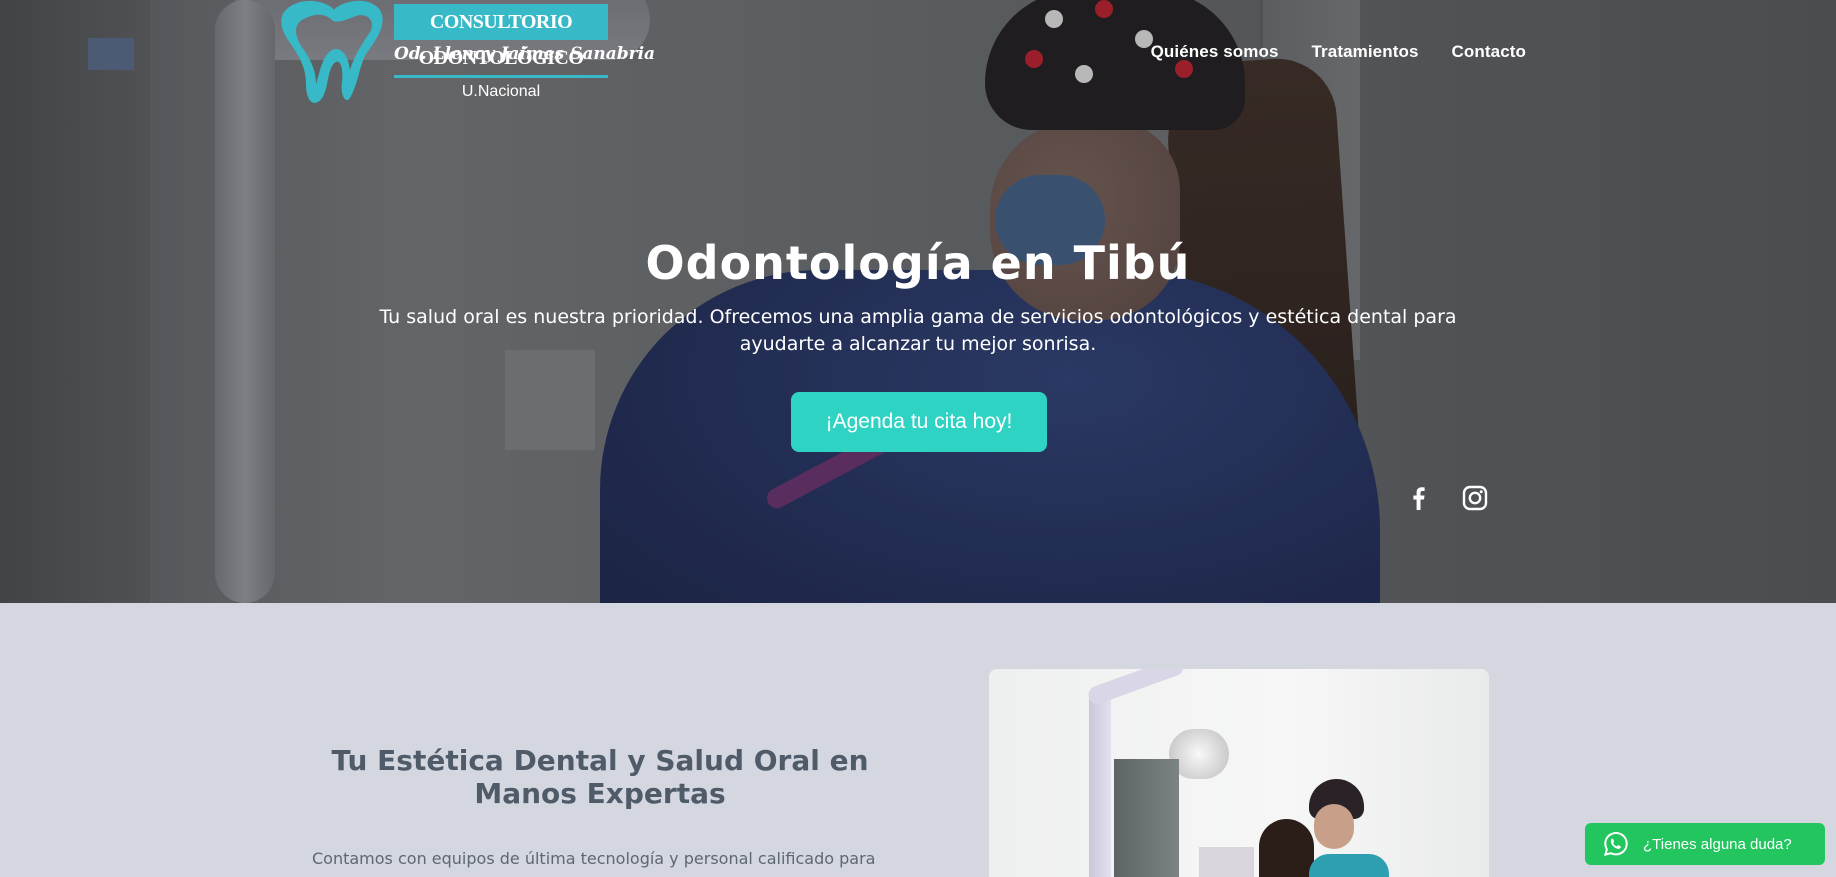 The height and width of the screenshot is (877, 1836). I want to click on logo-divider, so click(501, 76).